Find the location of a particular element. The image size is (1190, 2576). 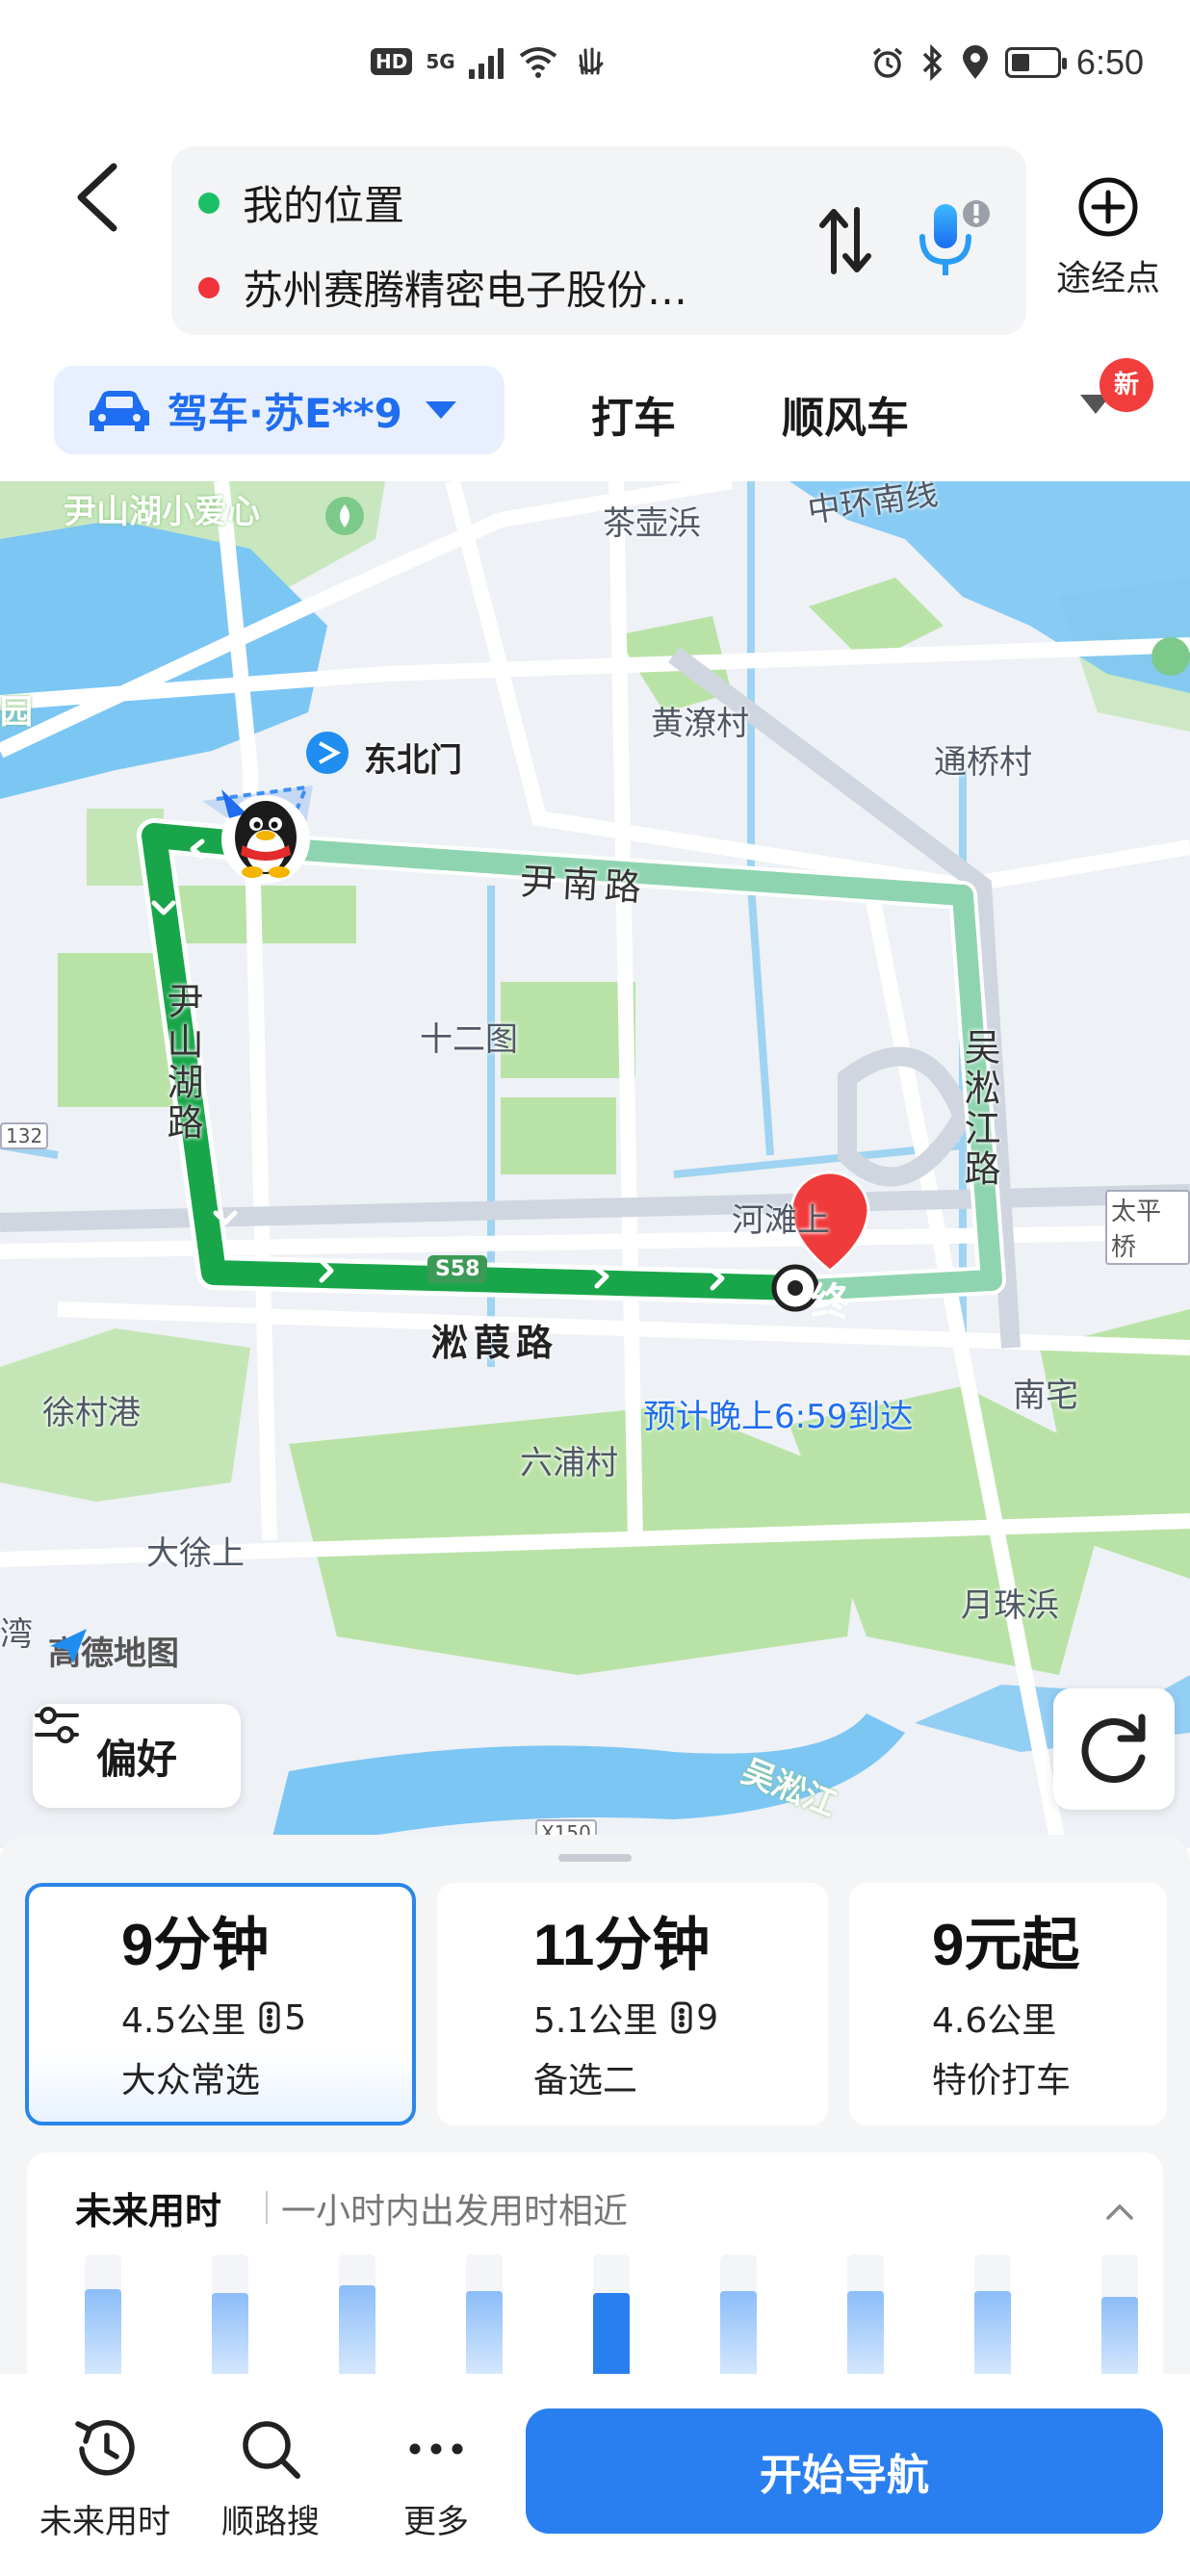

future-time-subtitle: 一小时内出发用时相近 is located at coordinates (455, 2212).